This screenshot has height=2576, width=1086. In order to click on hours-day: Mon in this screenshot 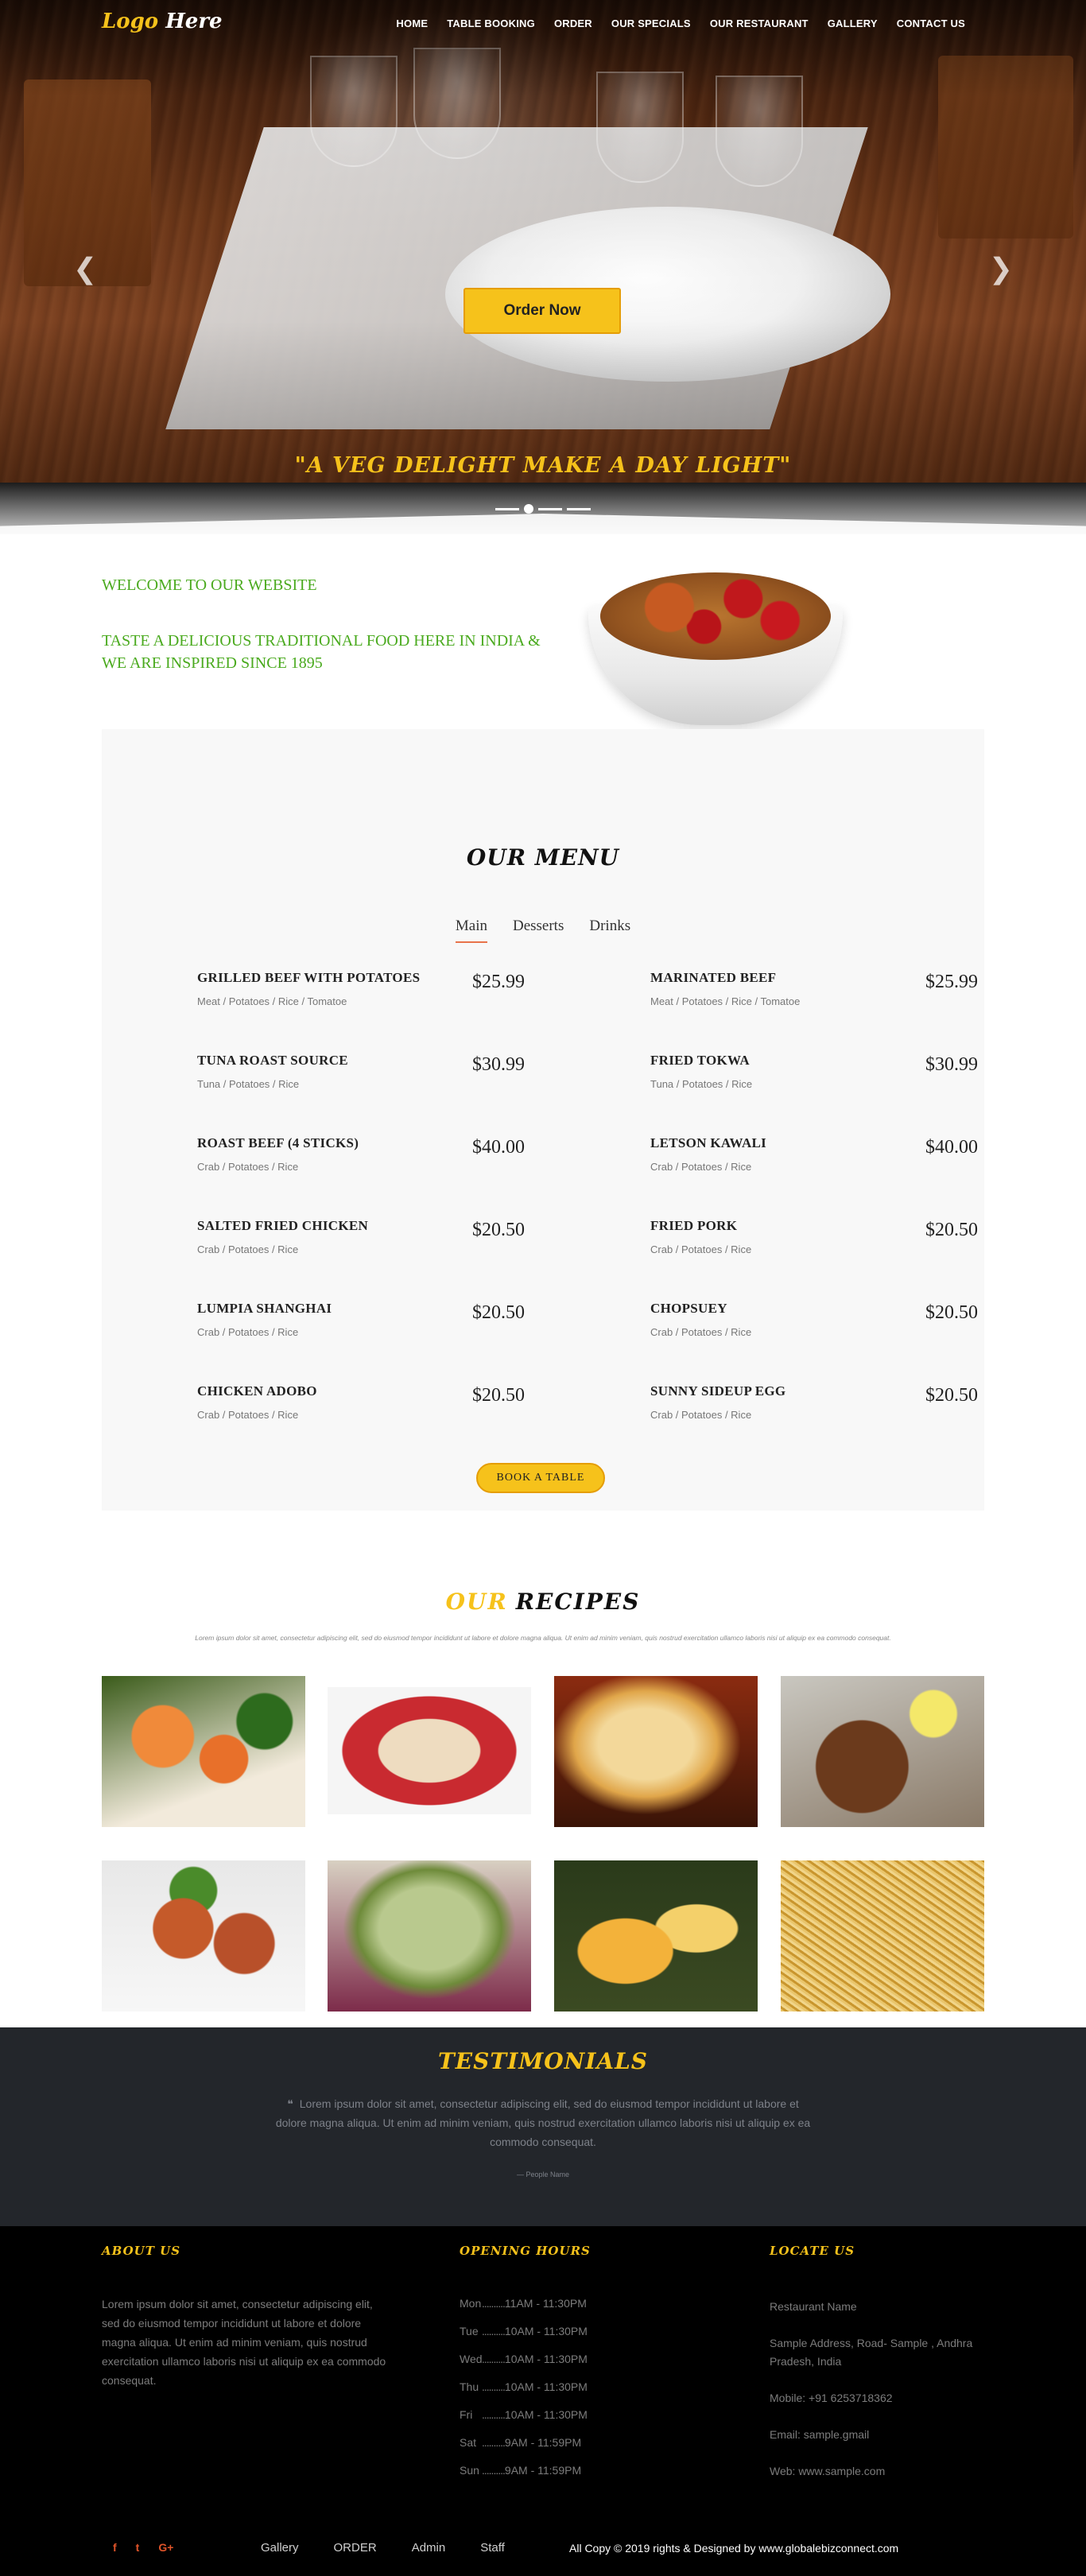, I will do `click(471, 2303)`.